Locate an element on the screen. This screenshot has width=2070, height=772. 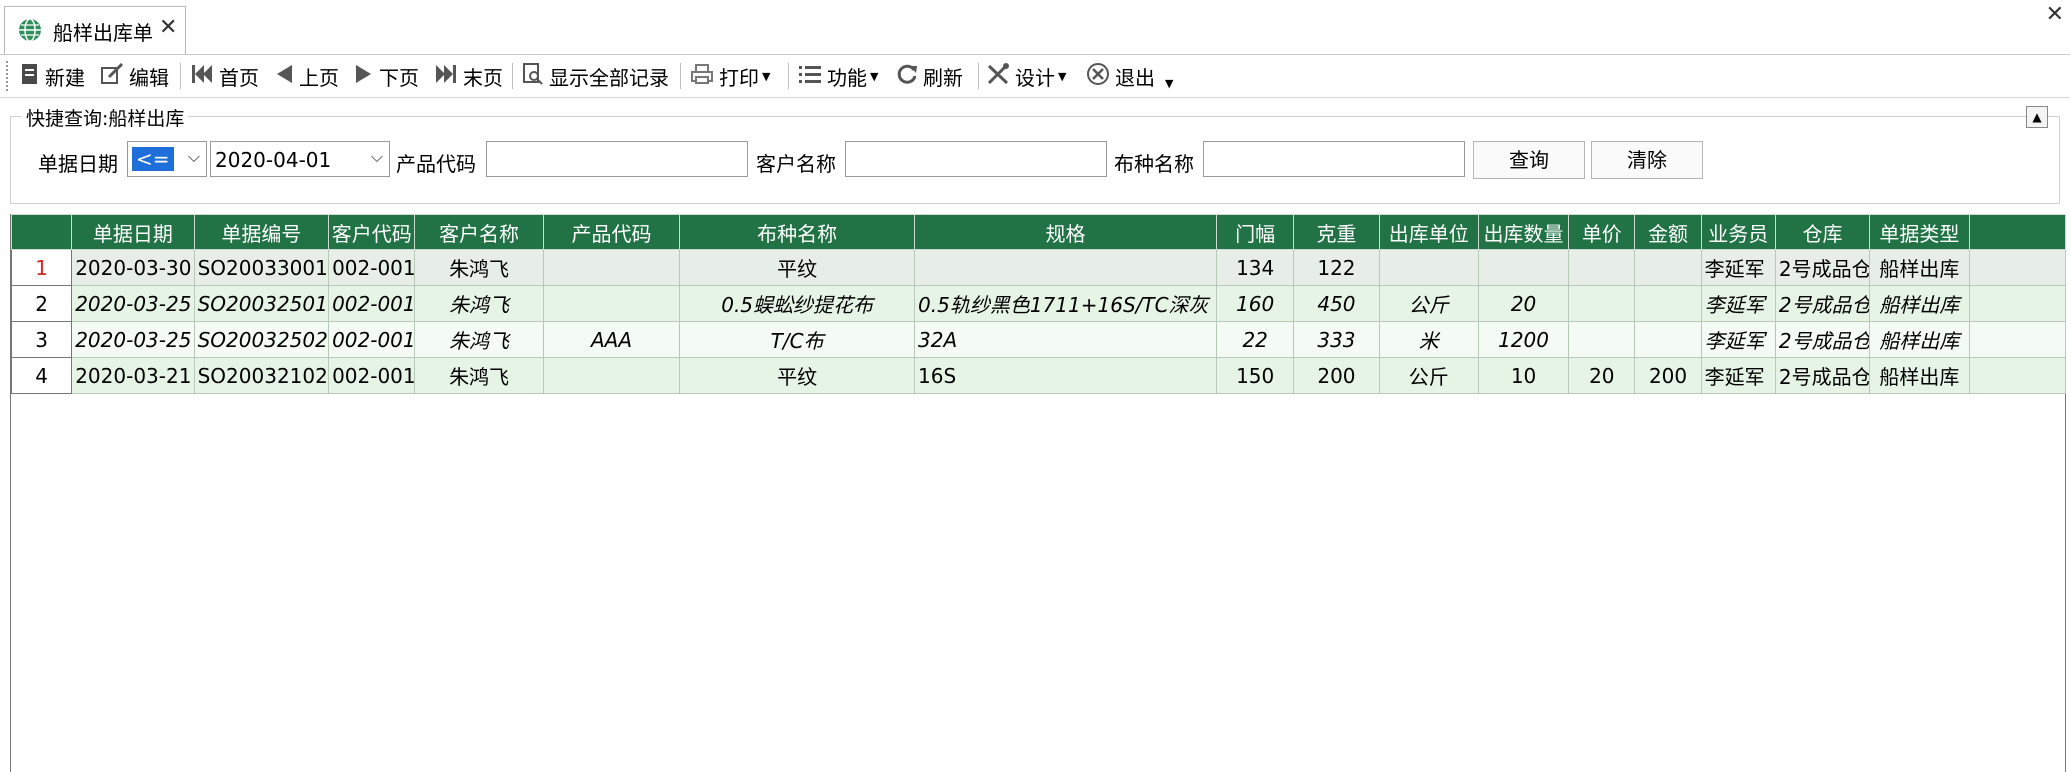
collapse-icon: ▲ is located at coordinates (2037, 117).